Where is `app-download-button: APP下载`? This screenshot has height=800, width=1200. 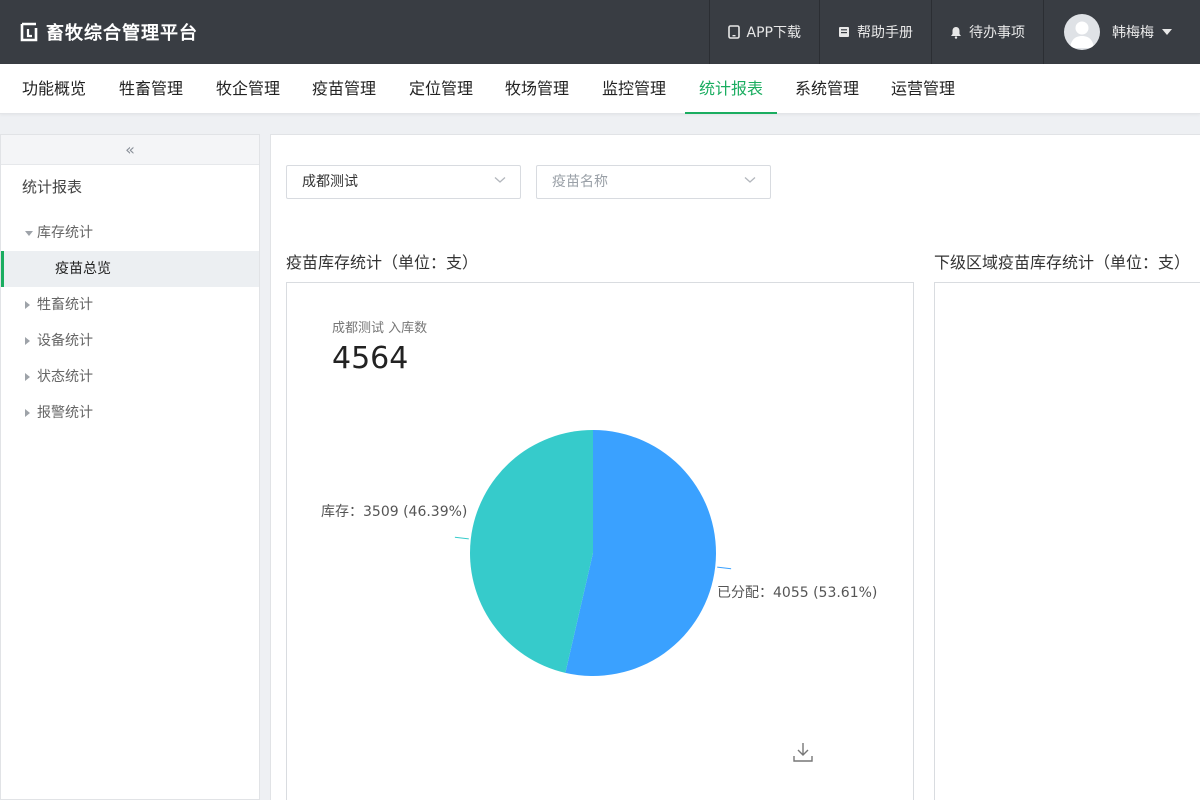
app-download-button: APP下载 is located at coordinates (763, 32).